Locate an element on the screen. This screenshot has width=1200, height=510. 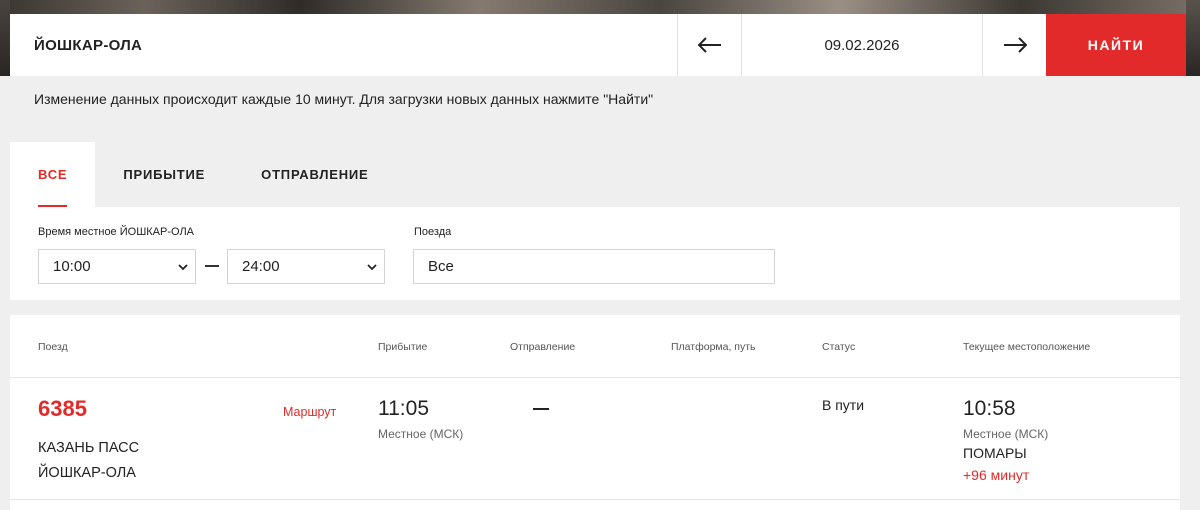
header-location: Текущее местоположение is located at coordinates (1027, 347).